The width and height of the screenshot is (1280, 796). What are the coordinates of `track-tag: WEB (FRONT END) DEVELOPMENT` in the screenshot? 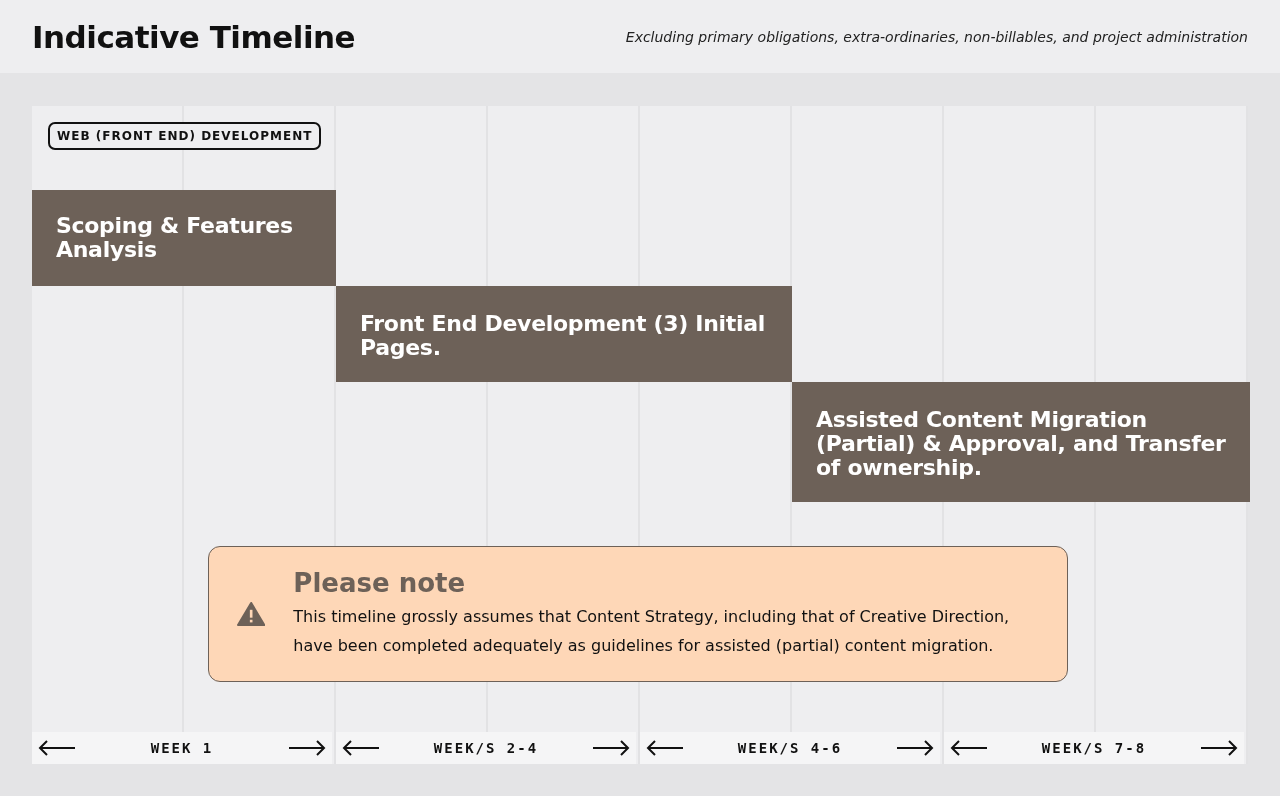 It's located at (185, 136).